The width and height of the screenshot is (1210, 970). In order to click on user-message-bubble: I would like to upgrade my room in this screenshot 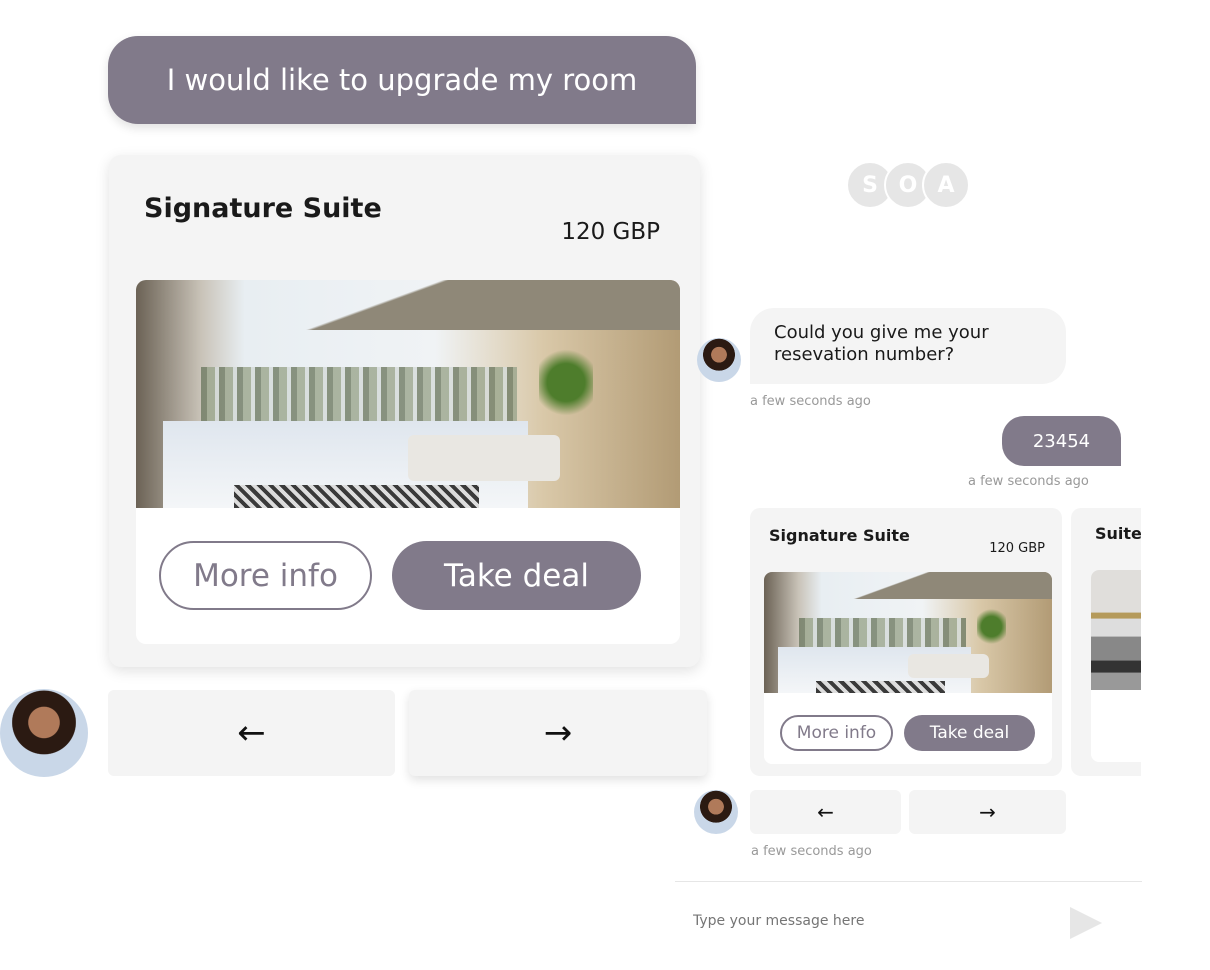, I will do `click(402, 80)`.